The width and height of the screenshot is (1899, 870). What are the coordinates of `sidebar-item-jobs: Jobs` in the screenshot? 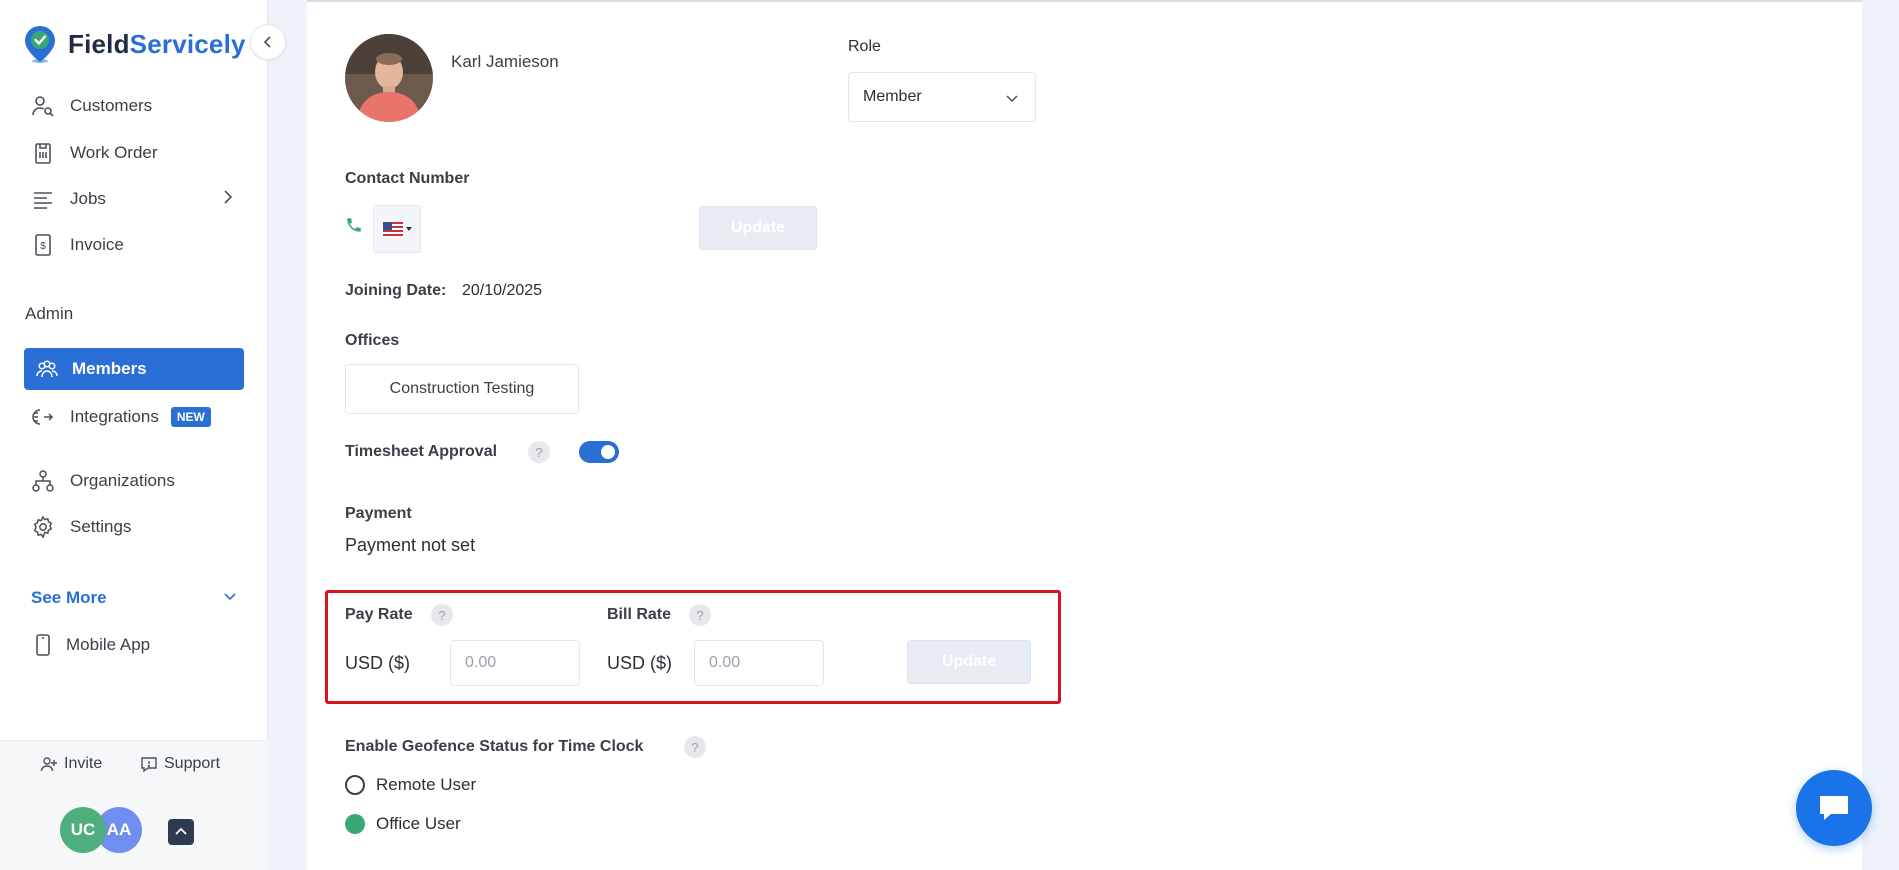 It's located at (137, 199).